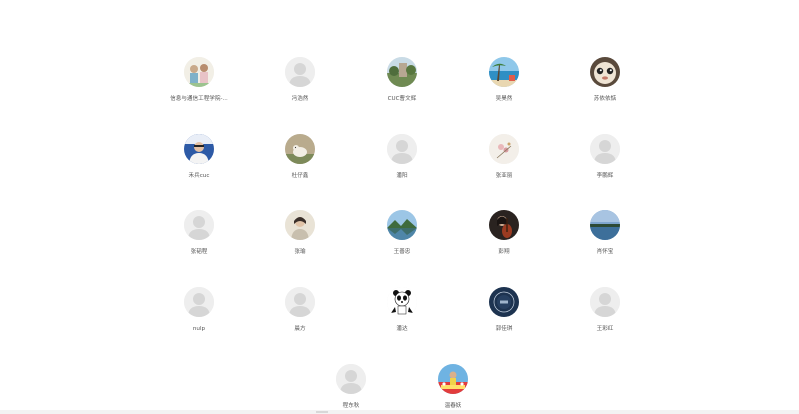  What do you see at coordinates (402, 176) in the screenshot?
I see `member-name: 潘阳` at bounding box center [402, 176].